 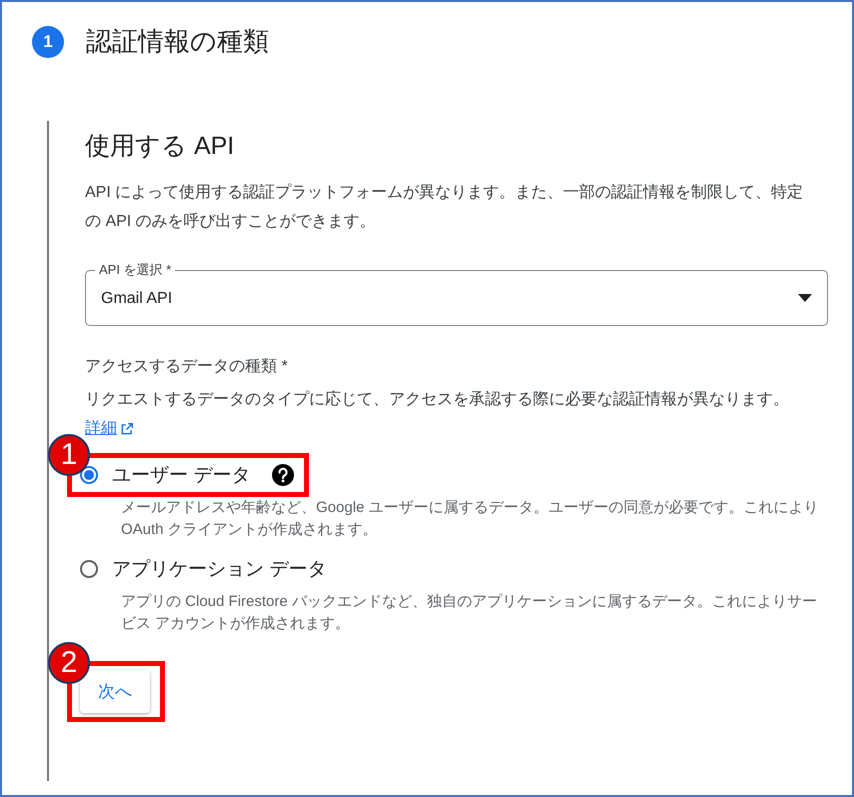 What do you see at coordinates (181, 476) in the screenshot?
I see `option-label: ユーザー データ` at bounding box center [181, 476].